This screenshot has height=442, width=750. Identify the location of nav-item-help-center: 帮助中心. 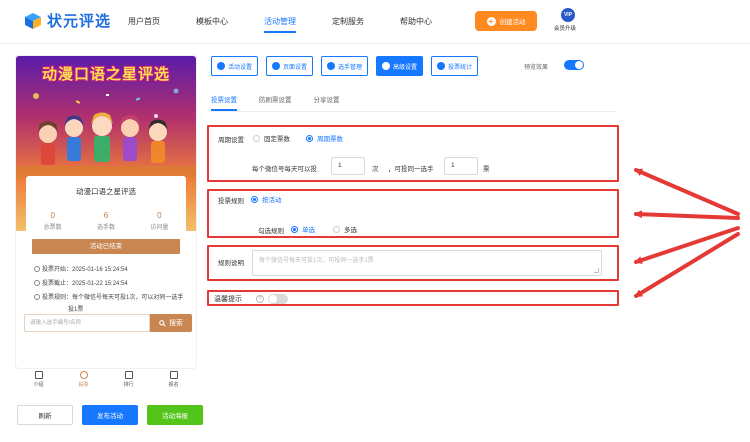
(416, 21).